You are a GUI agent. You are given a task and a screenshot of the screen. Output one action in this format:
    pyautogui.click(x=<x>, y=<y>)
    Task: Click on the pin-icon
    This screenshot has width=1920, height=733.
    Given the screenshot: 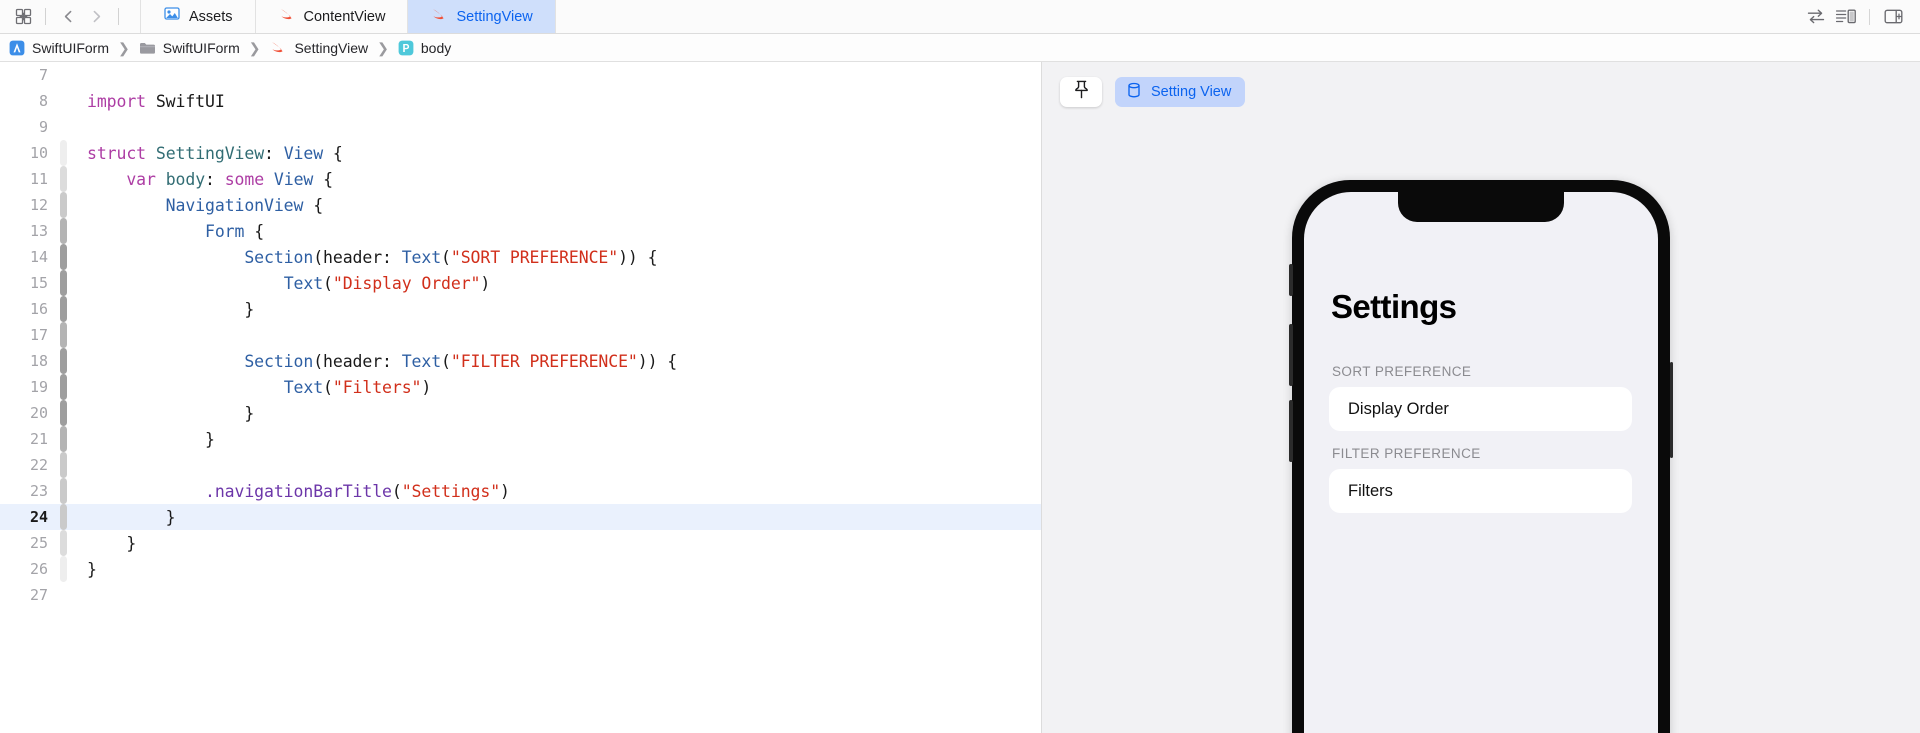 What is the action you would take?
    pyautogui.click(x=1081, y=92)
    